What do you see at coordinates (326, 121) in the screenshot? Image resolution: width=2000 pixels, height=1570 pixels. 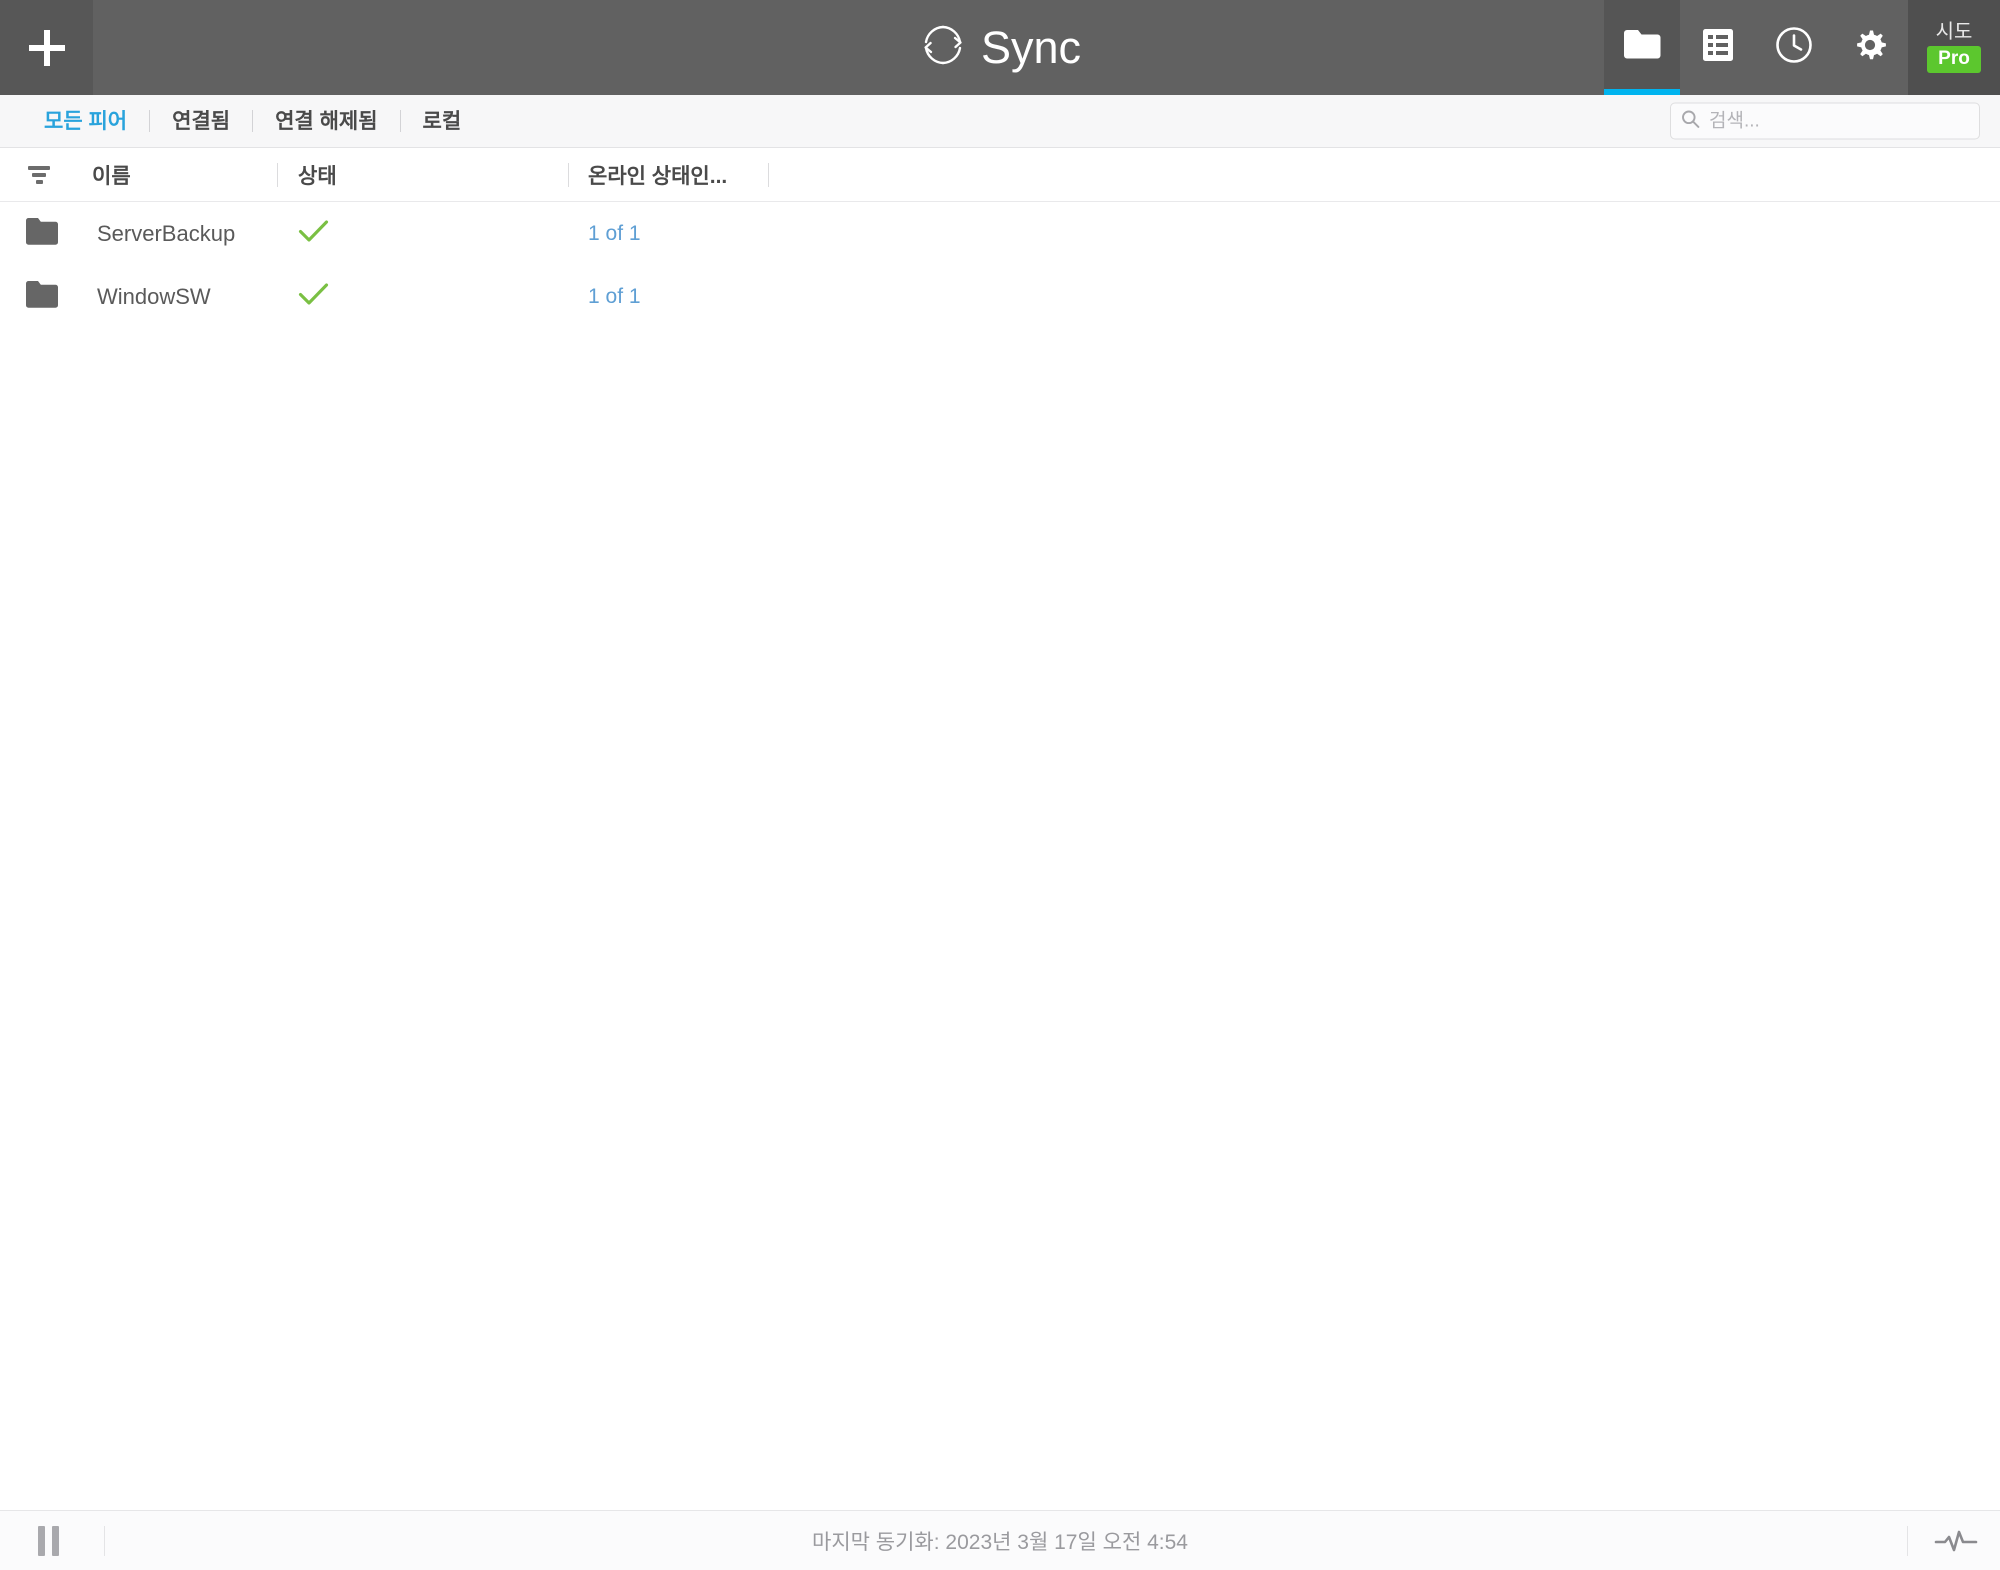 I see `peer-filter-disconnected: 연결 해제됨` at bounding box center [326, 121].